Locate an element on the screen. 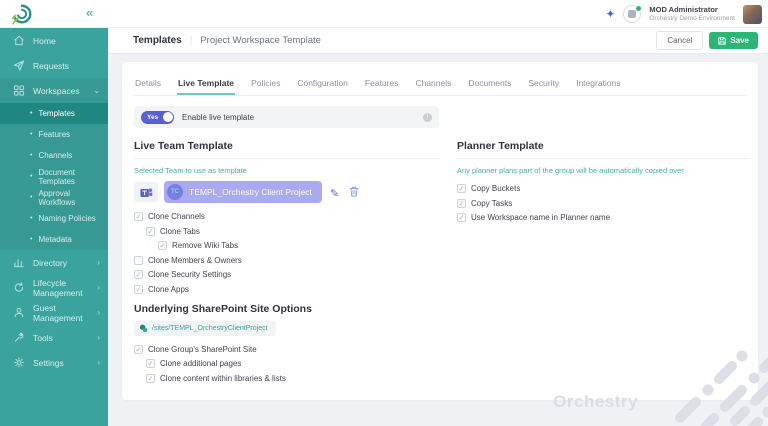  selected-team-pill: TC TEMPL_Orchestry Client Project is located at coordinates (243, 192).